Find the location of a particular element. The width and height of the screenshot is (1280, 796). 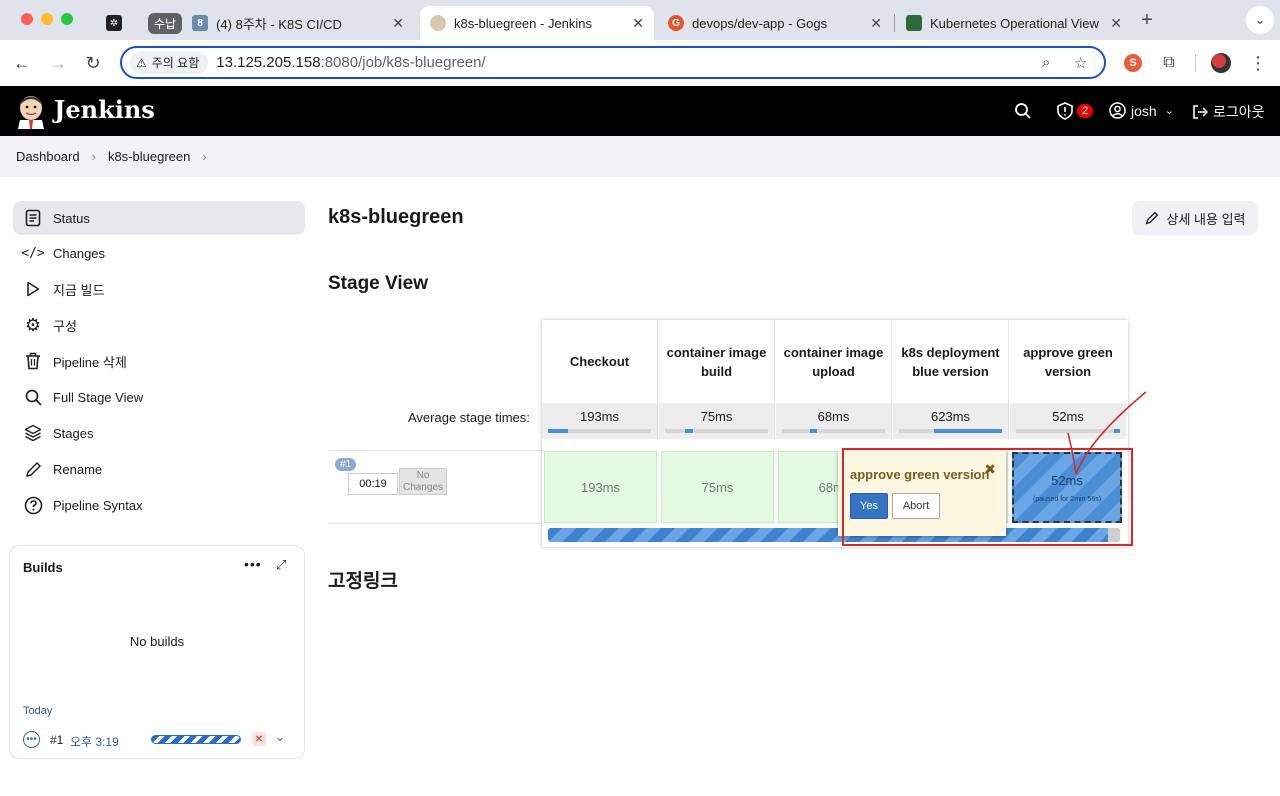

chevron-down-icon: ⌄ is located at coordinates (280, 737).